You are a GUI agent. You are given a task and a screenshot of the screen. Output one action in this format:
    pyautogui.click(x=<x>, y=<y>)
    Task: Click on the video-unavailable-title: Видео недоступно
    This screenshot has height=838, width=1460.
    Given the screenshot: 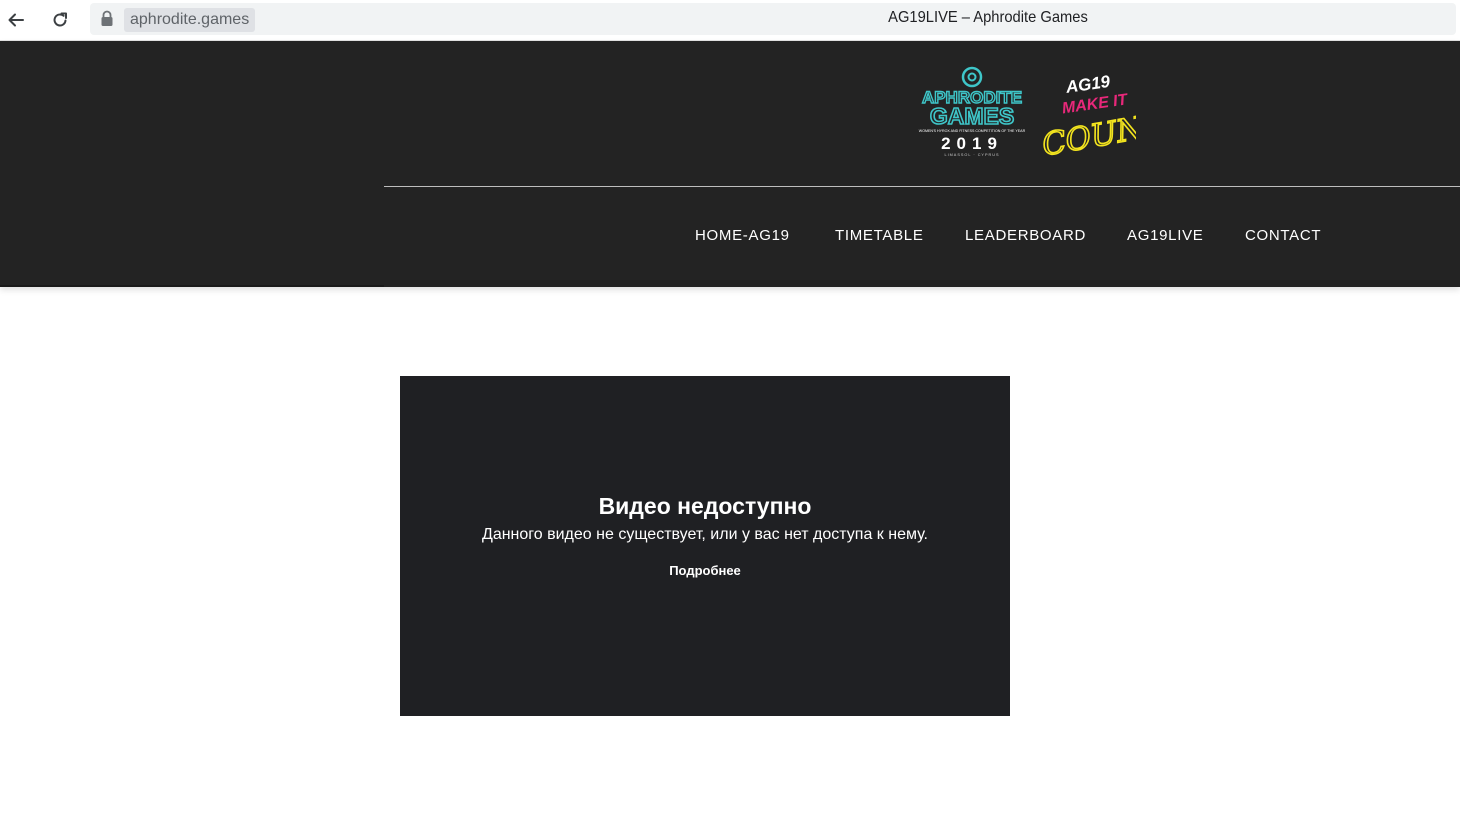 What is the action you would take?
    pyautogui.click(x=705, y=506)
    